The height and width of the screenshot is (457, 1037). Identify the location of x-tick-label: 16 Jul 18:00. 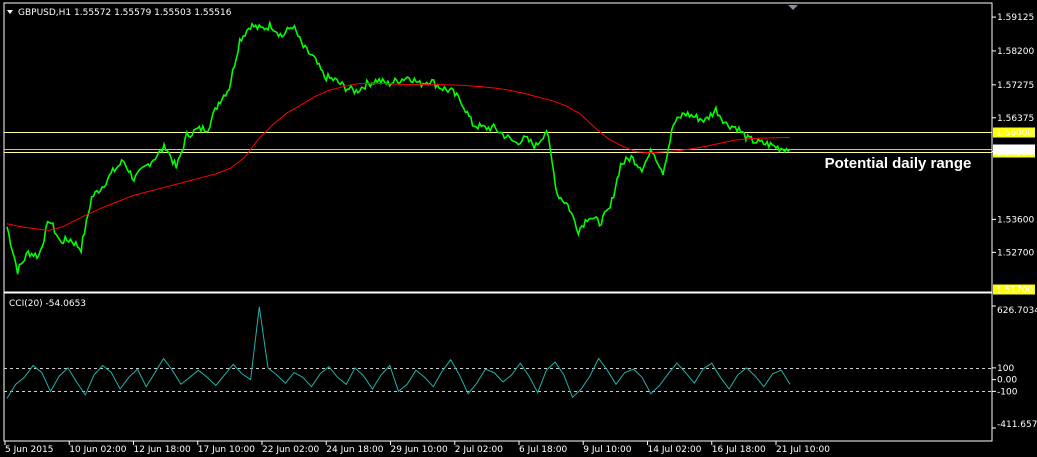
(739, 450).